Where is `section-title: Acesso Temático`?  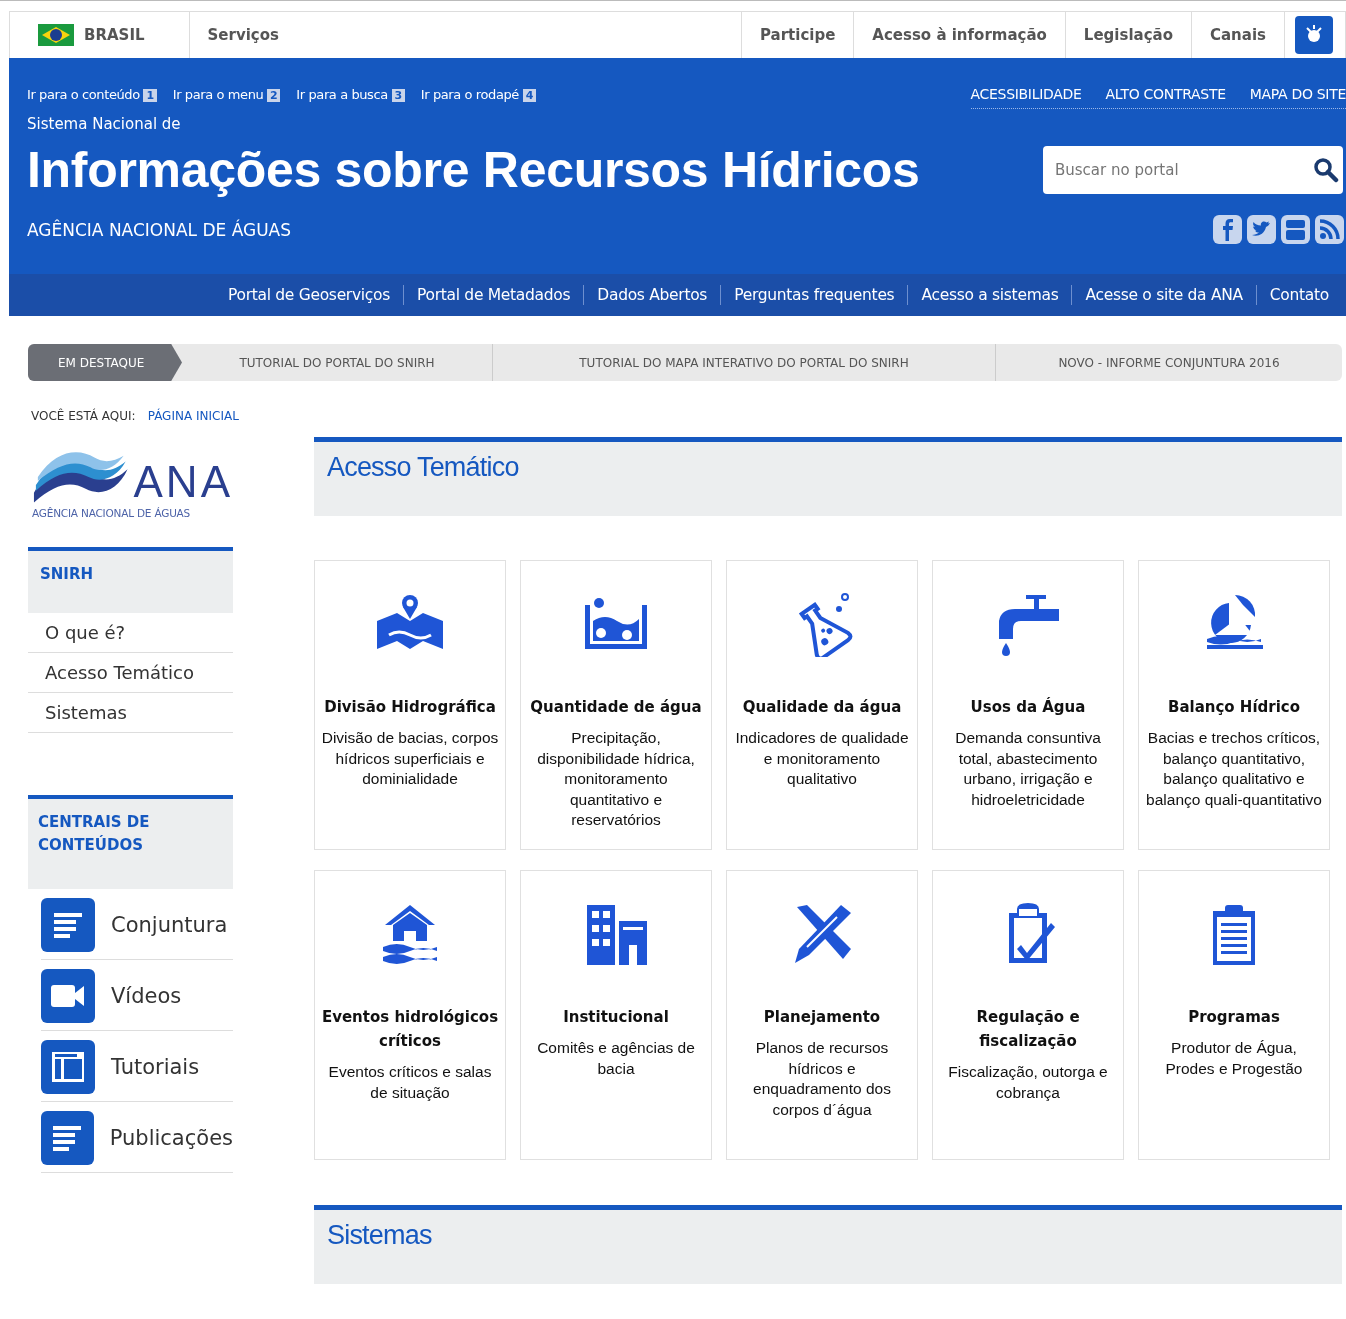
section-title: Acesso Temático is located at coordinates (423, 467).